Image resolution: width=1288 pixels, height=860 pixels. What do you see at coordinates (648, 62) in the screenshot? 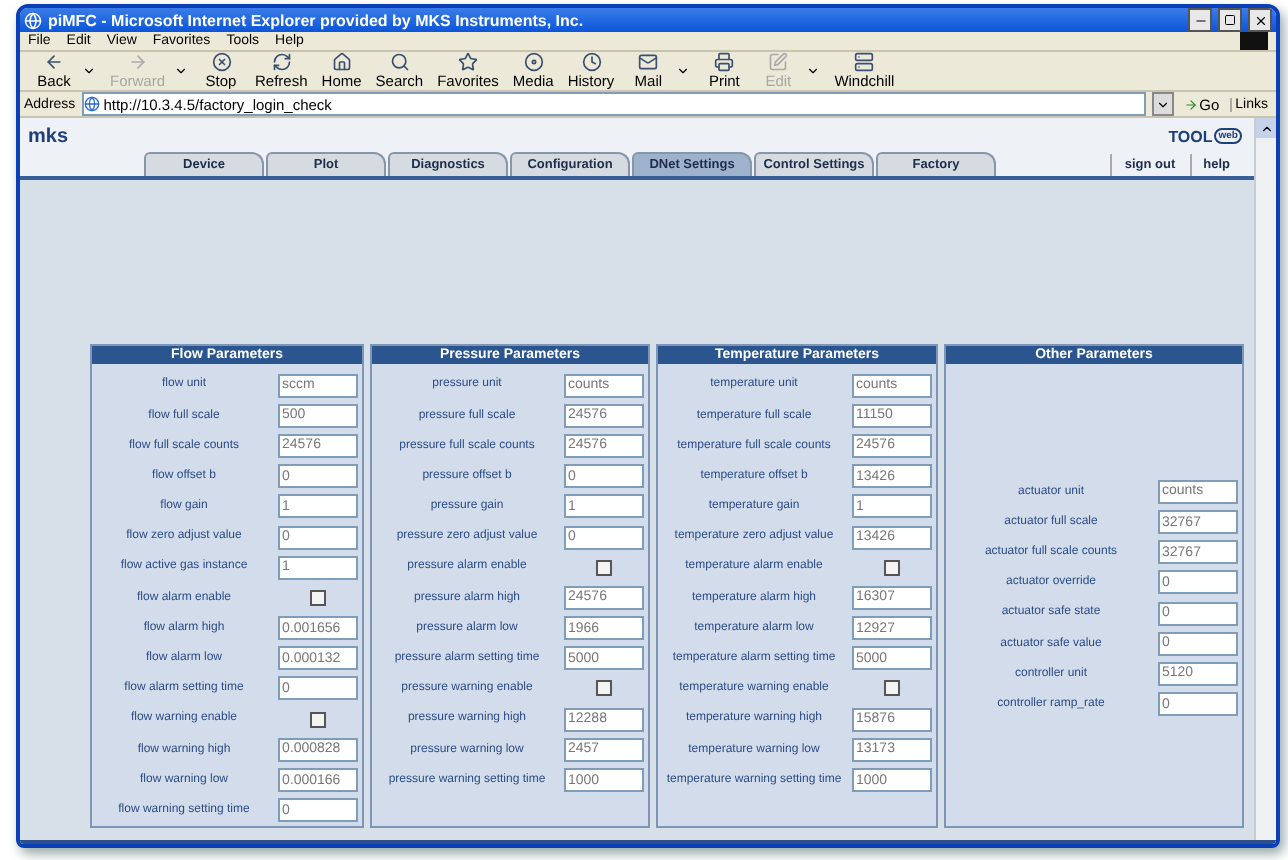
I see `mail-icon` at bounding box center [648, 62].